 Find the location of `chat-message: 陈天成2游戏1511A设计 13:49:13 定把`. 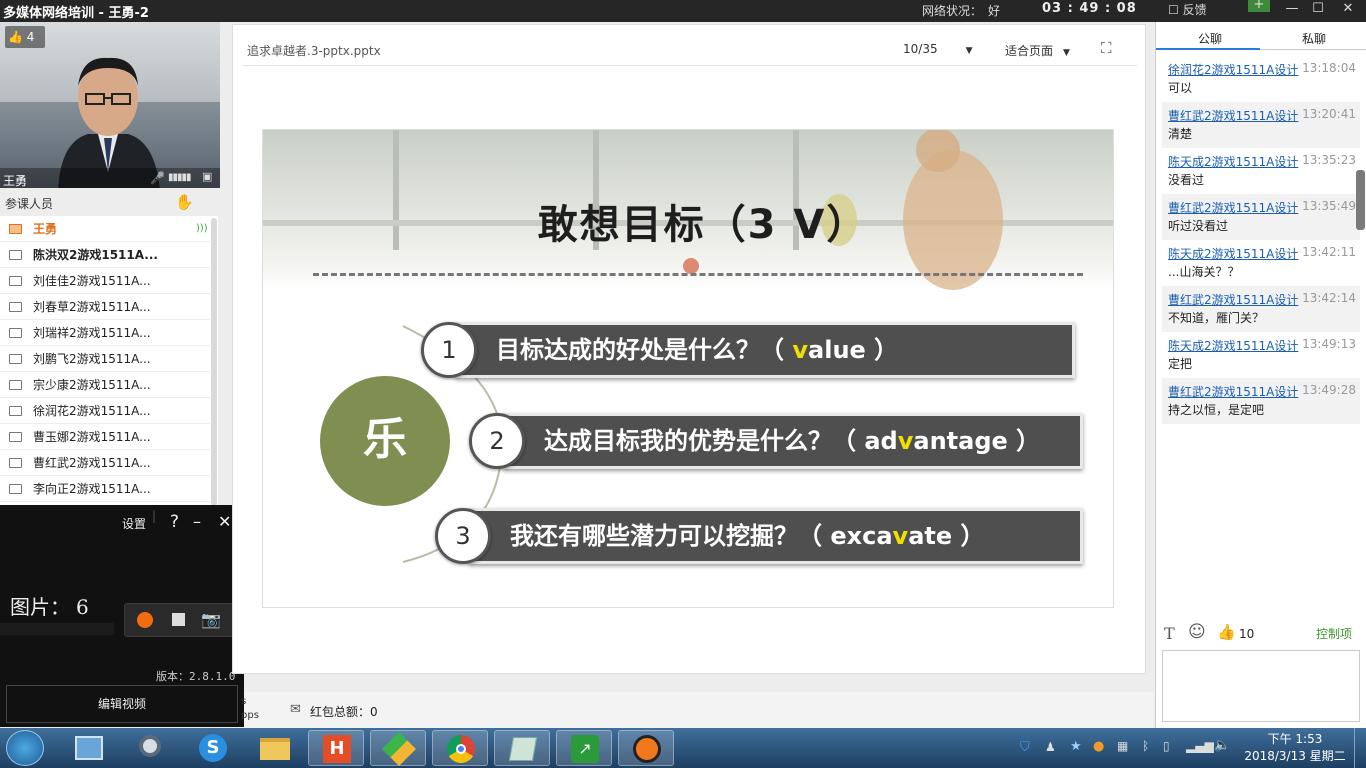

chat-message: 陈天成2游戏1511A设计 13:49:13 定把 is located at coordinates (1261, 355).